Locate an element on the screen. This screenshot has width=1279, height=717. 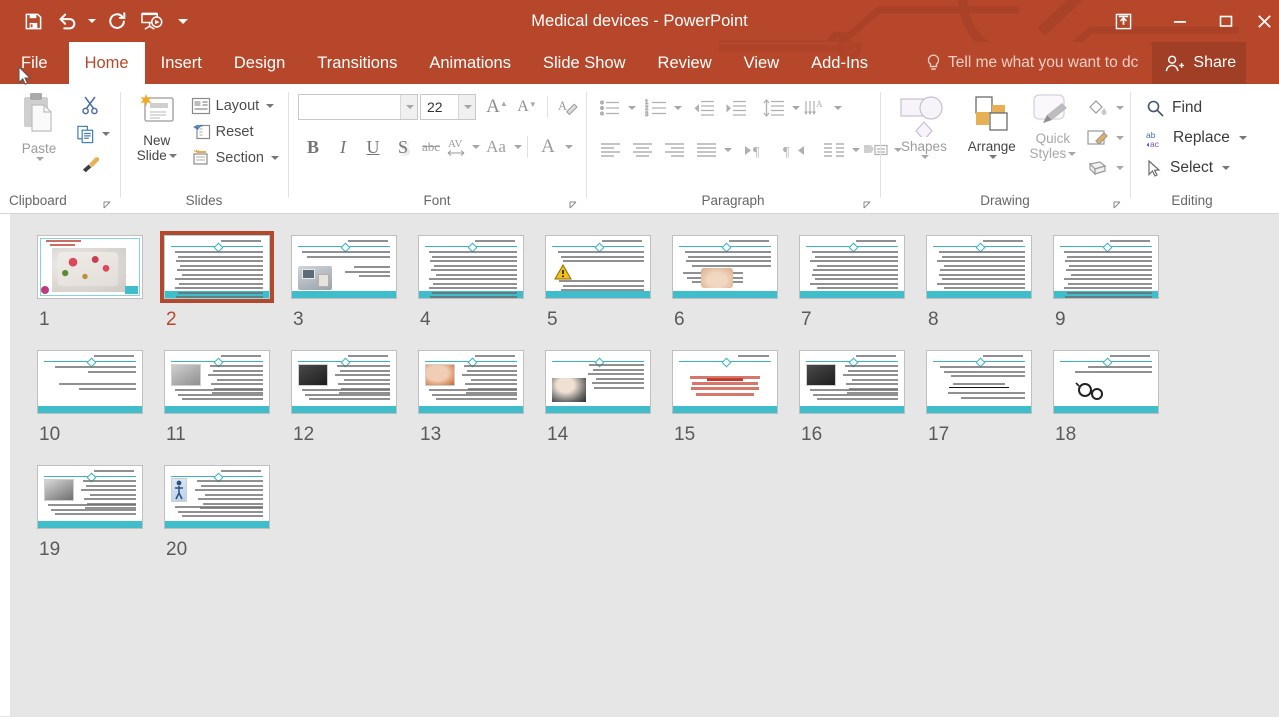
copy-button is located at coordinates (85, 134).